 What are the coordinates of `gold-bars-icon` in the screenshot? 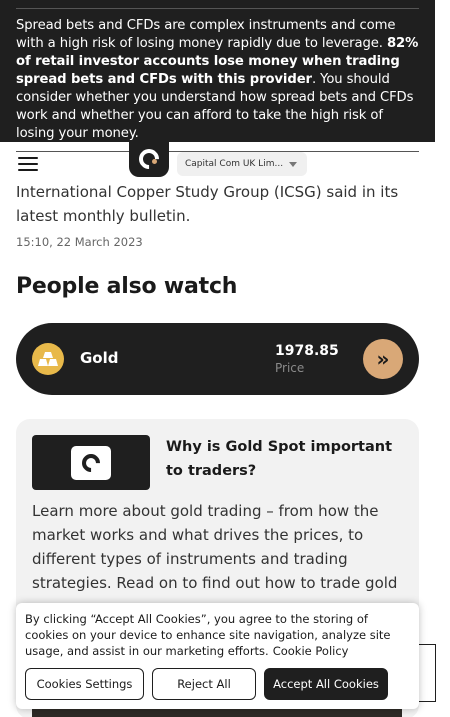 It's located at (48, 359).